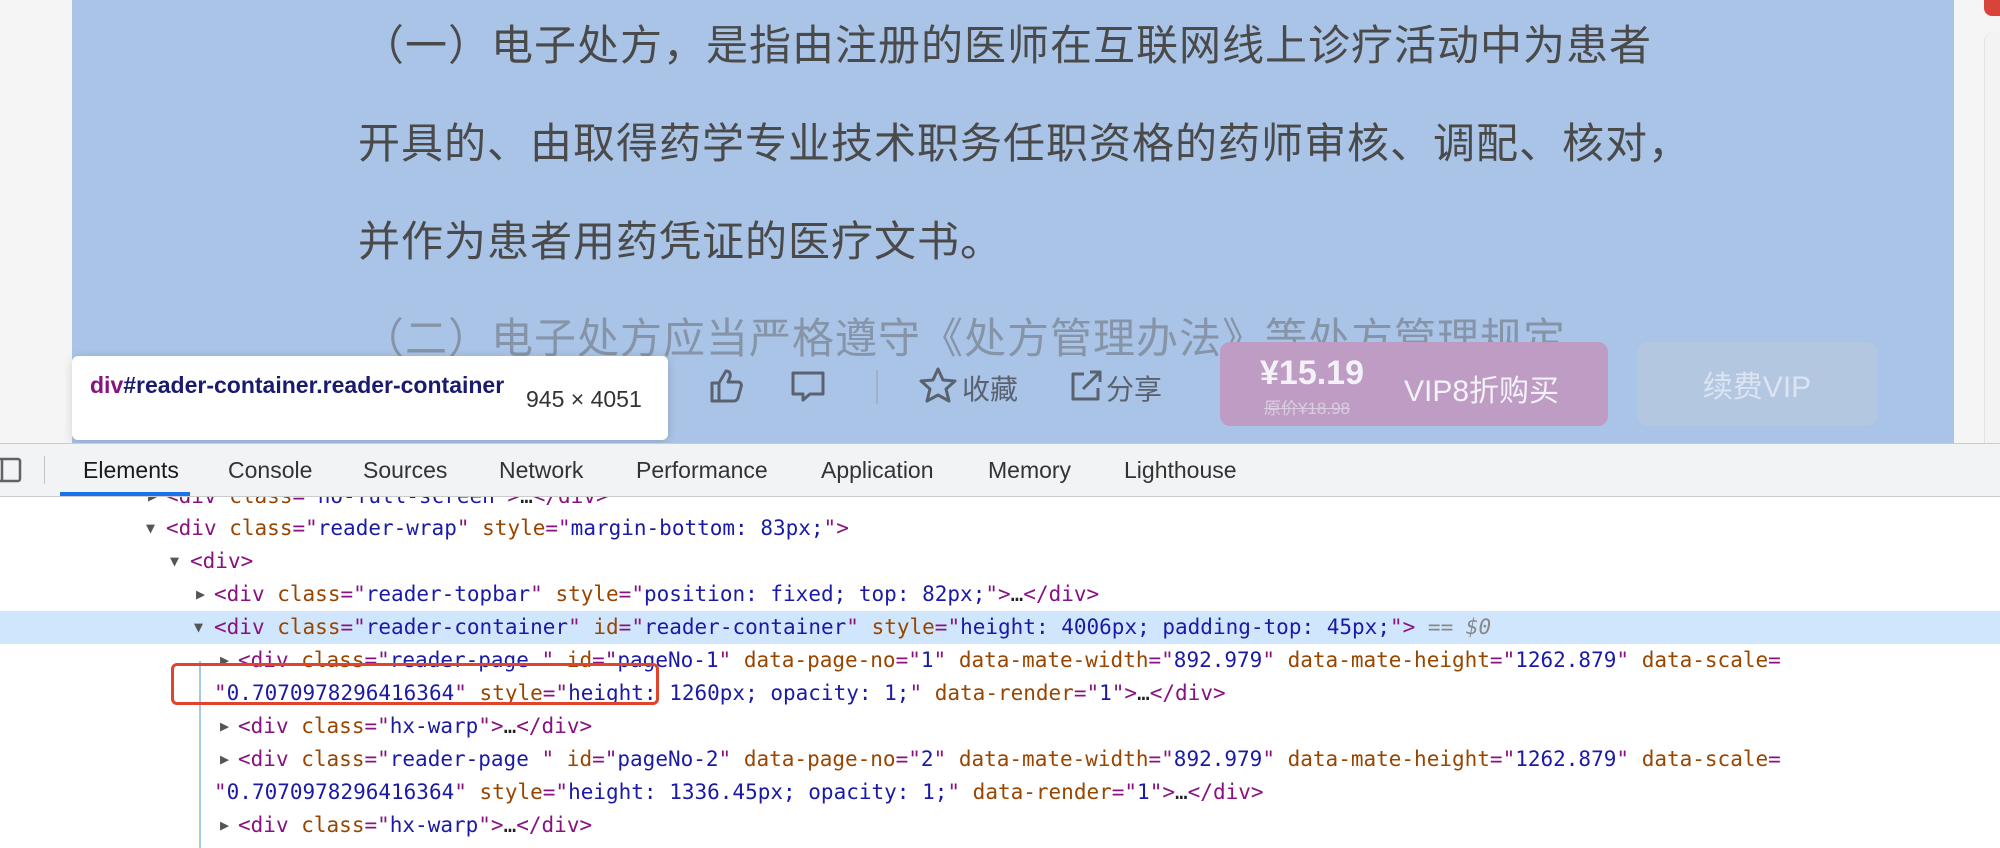 This screenshot has width=2000, height=848. I want to click on tab-sources: Sources, so click(405, 470).